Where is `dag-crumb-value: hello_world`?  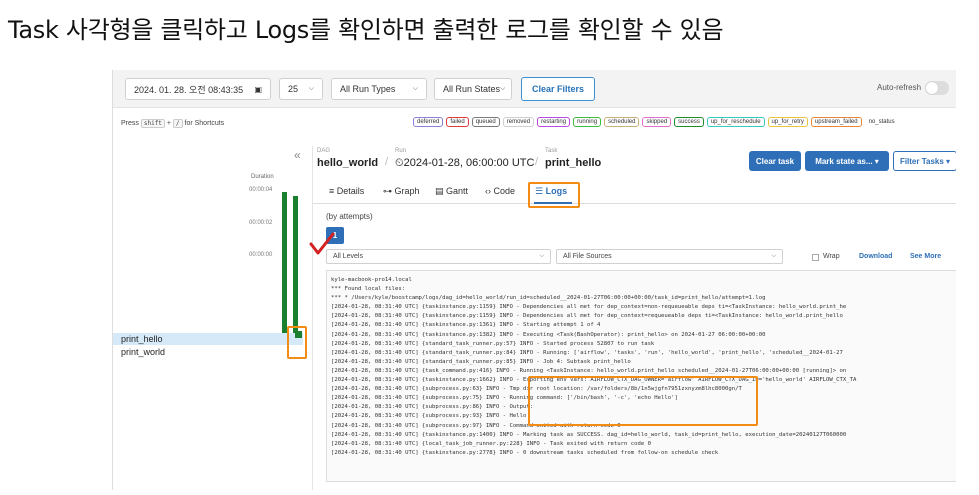 dag-crumb-value: hello_world is located at coordinates (347, 163).